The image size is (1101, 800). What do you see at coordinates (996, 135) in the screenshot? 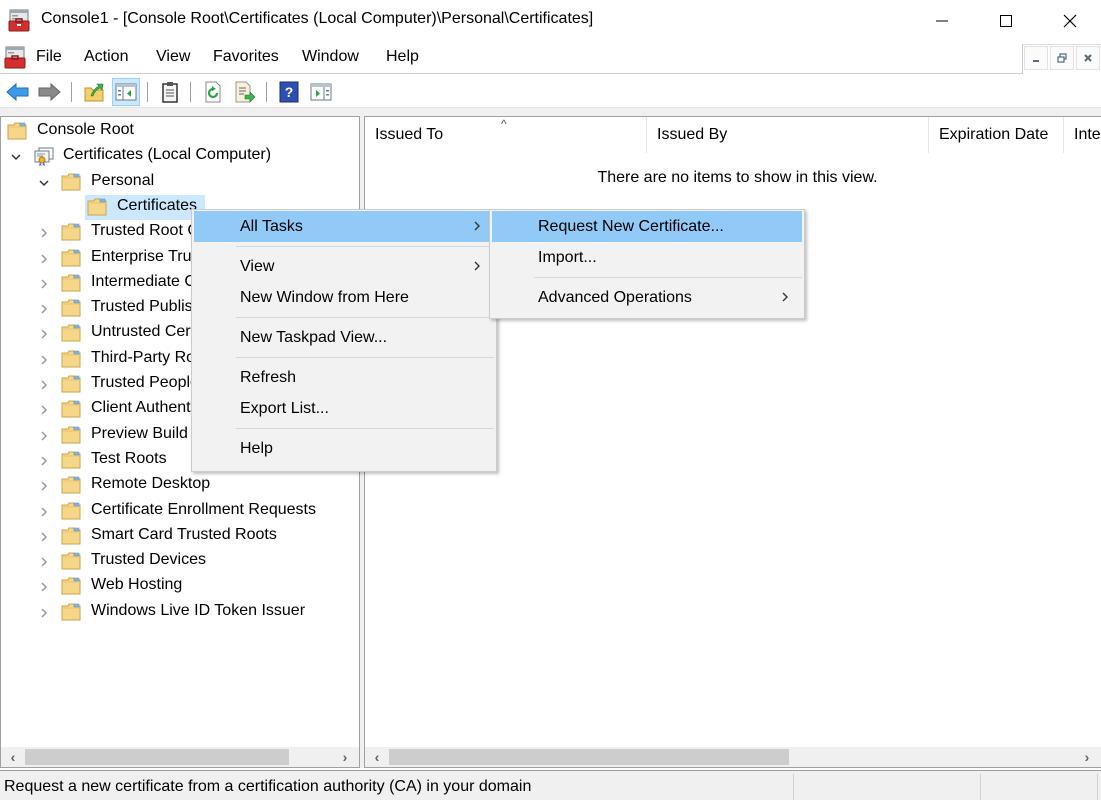
I see `column-header-expiration-date: Expiration Date` at bounding box center [996, 135].